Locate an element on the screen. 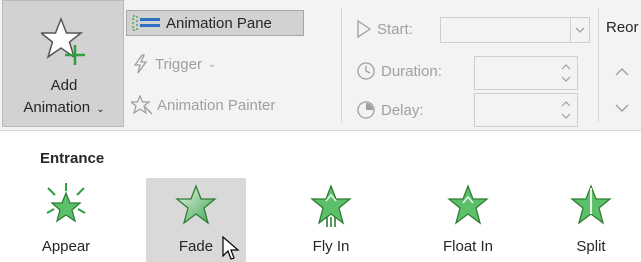  star-plus-icon is located at coordinates (63, 41).